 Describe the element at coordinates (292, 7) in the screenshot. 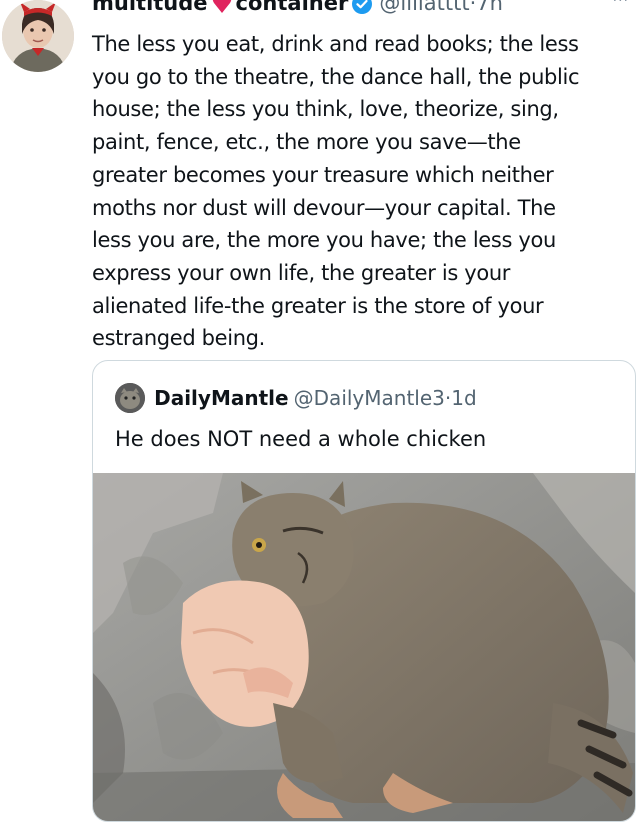

I see `display-name-part-2: container` at that location.